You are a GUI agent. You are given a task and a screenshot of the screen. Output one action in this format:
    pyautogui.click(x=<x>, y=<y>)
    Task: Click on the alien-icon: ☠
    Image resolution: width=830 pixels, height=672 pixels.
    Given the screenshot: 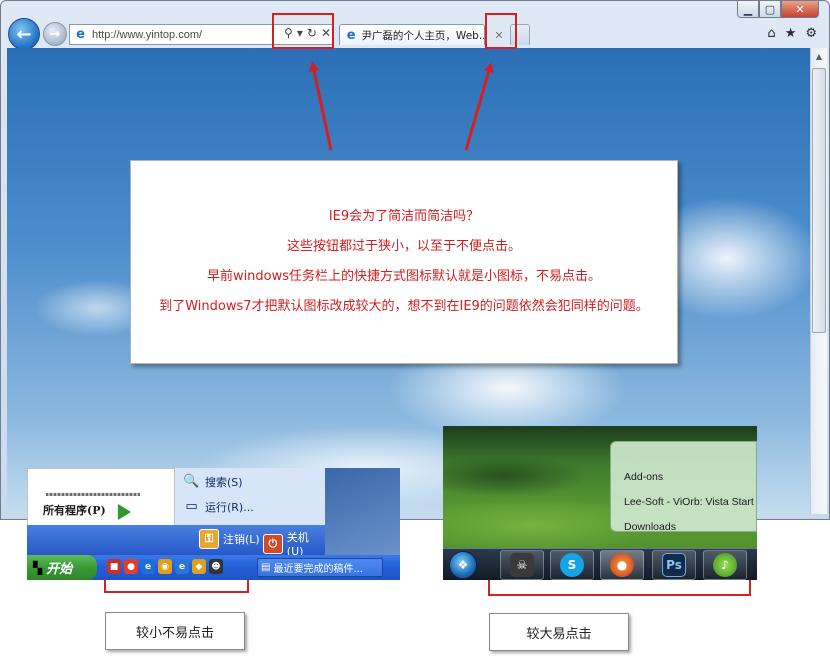 What is the action you would take?
    pyautogui.click(x=522, y=565)
    